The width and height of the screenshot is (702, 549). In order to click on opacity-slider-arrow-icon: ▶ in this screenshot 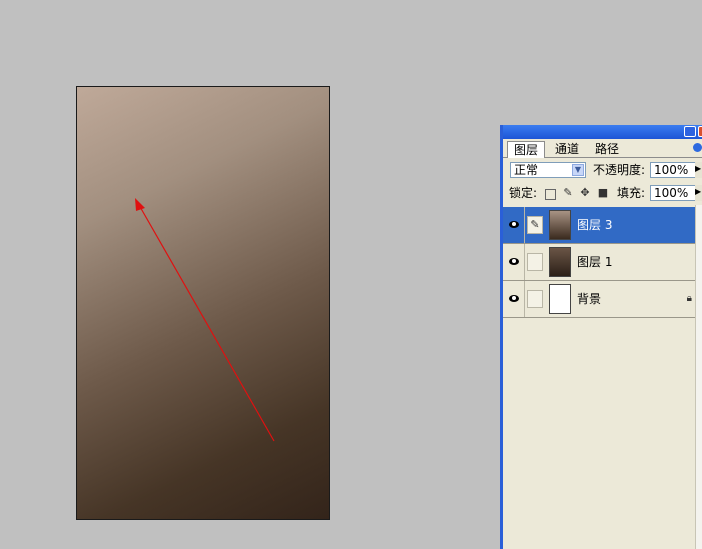, I will do `click(698, 170)`.